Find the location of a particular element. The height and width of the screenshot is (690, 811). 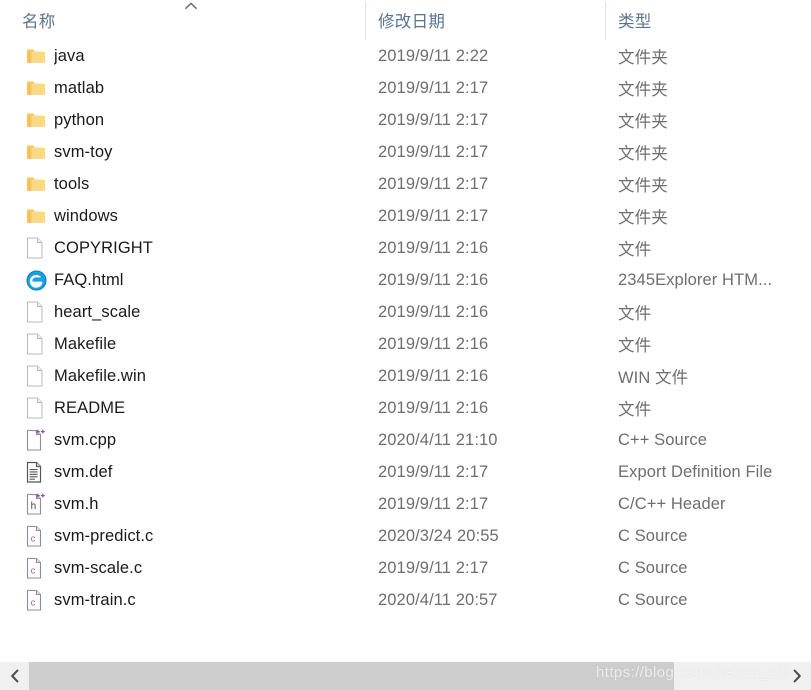

file-name: svm-train.c is located at coordinates (204, 600).